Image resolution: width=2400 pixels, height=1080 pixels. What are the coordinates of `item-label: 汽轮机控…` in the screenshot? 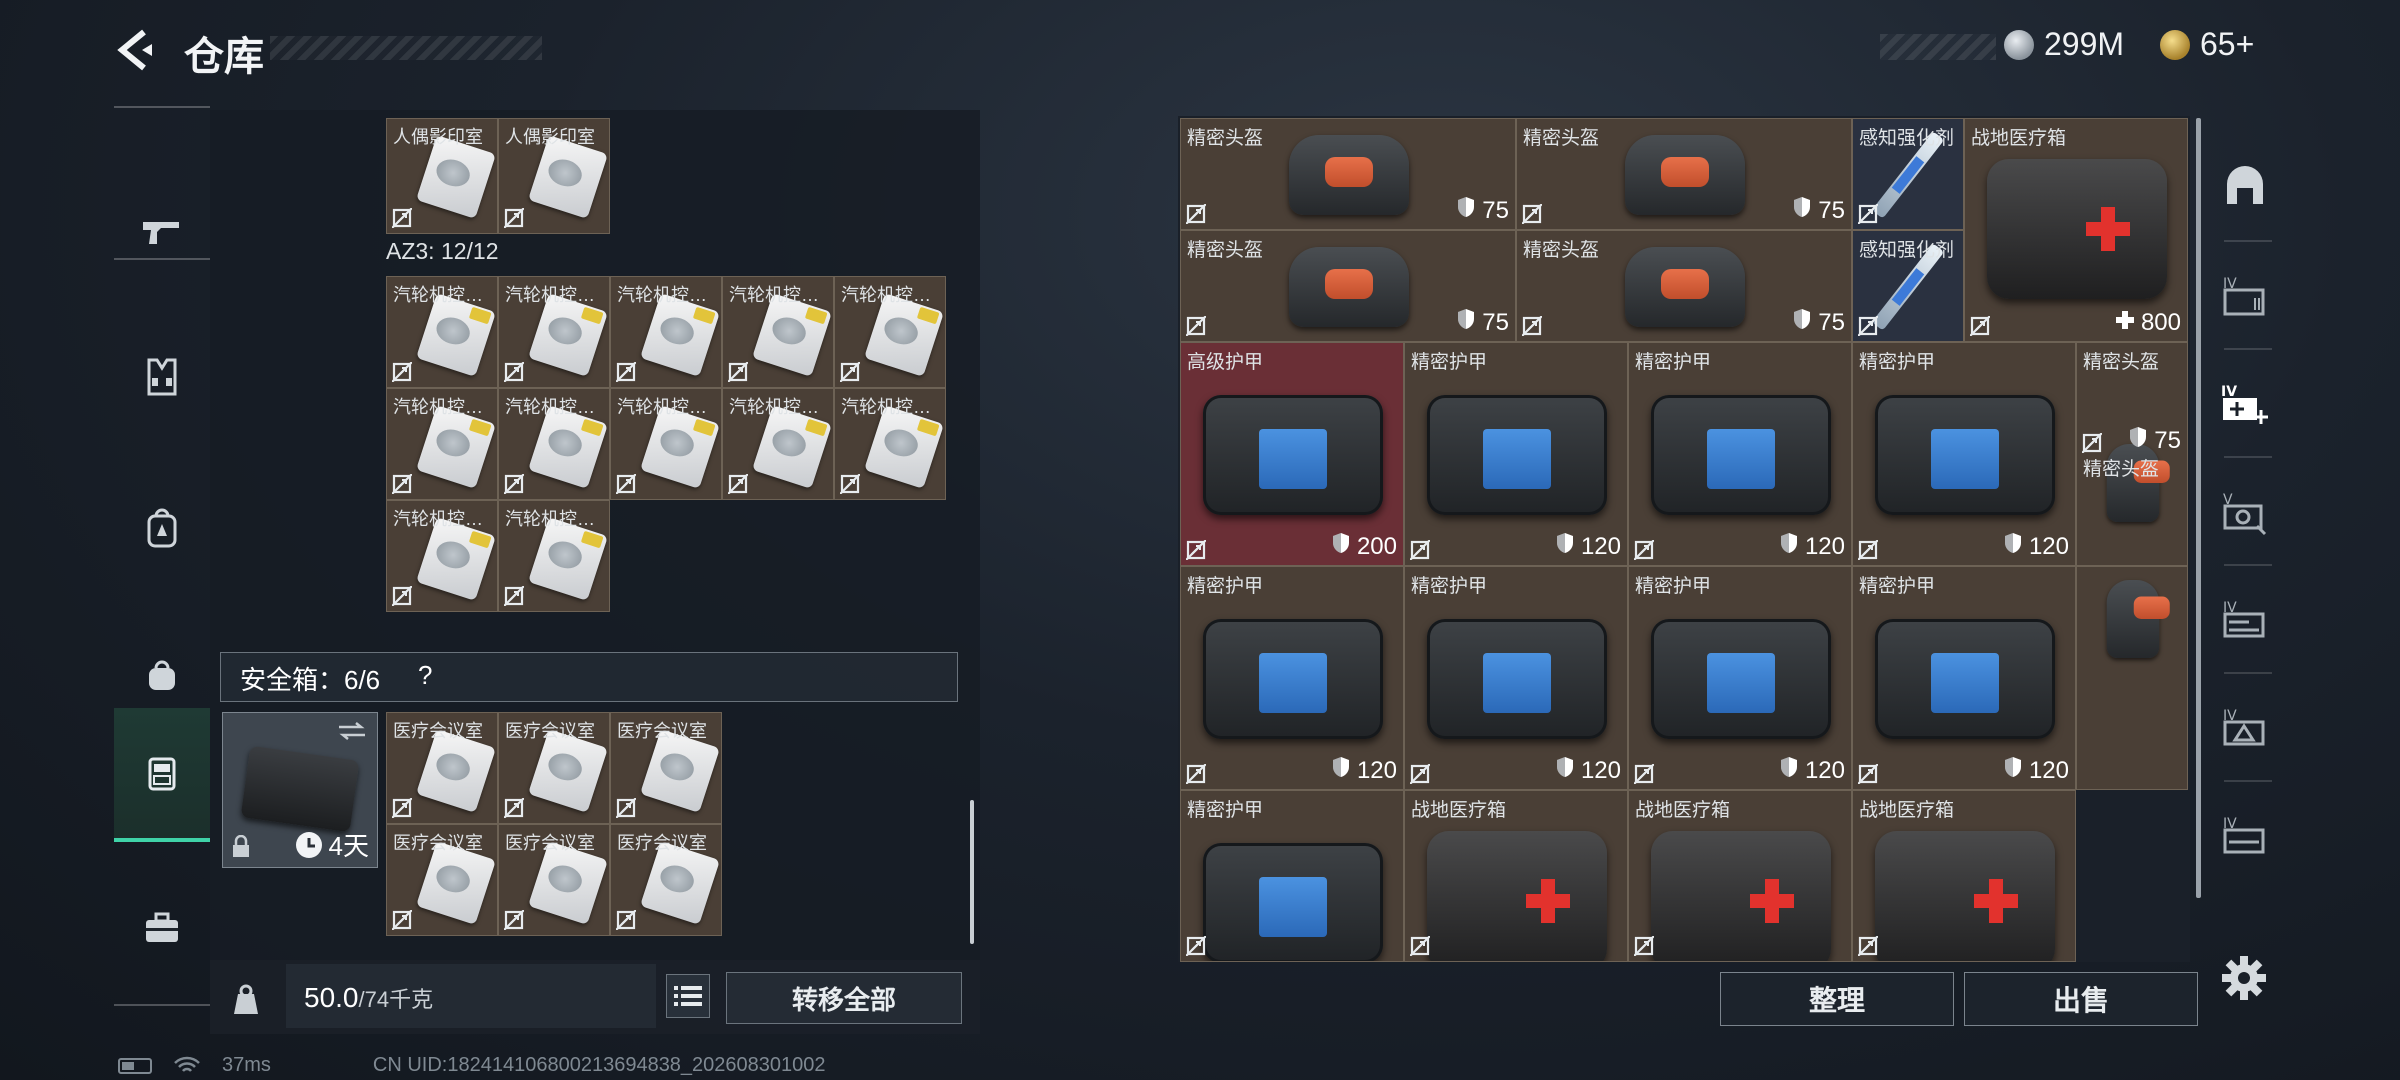 It's located at (550, 407).